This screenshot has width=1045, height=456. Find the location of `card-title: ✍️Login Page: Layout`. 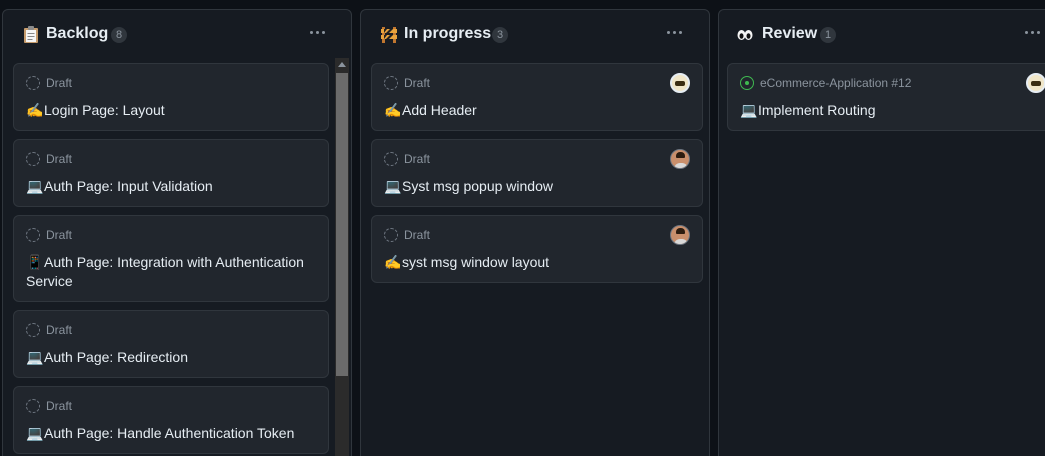

card-title: ✍️Login Page: Layout is located at coordinates (170, 110).